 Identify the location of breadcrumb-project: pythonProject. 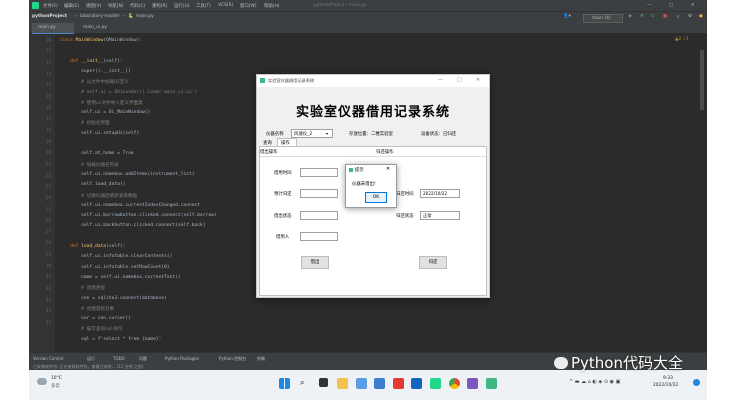
(49, 16).